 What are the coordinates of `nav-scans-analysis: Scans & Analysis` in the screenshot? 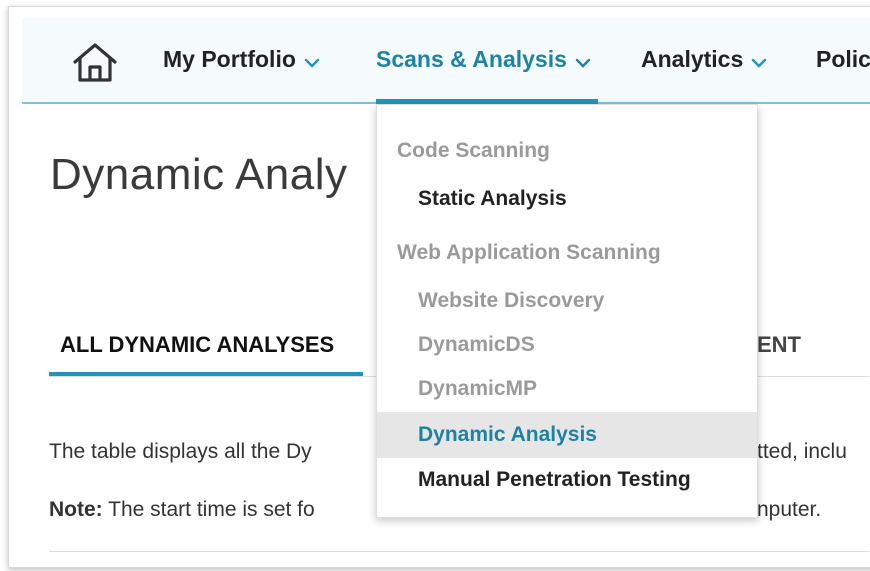 It's located at (483, 60).